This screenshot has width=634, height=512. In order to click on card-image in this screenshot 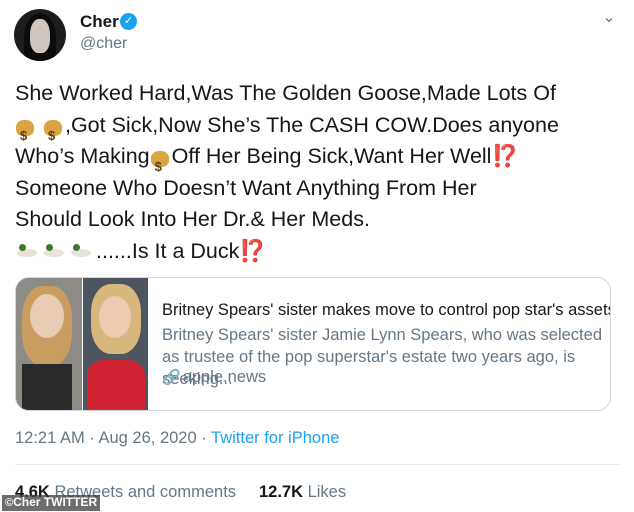, I will do `click(82, 344)`.